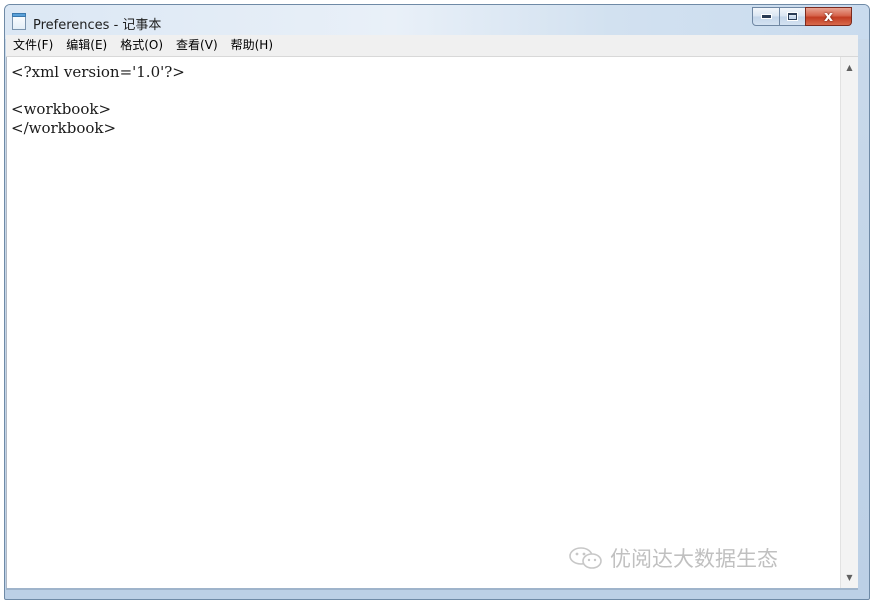 The width and height of the screenshot is (875, 604). Describe the element at coordinates (694, 559) in the screenshot. I see `watermark-text: 优阅达大数据生态` at that location.